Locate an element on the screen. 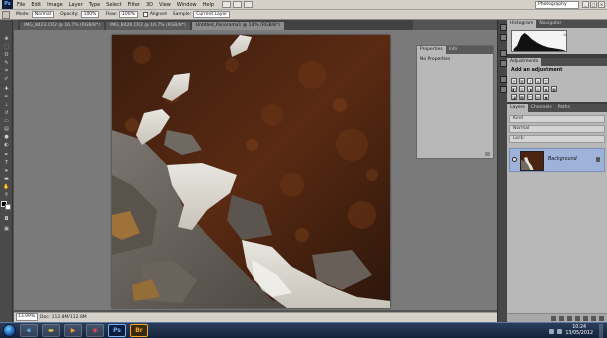 The image size is (607, 338). threshold-icon: ◫ is located at coordinates (530, 97).